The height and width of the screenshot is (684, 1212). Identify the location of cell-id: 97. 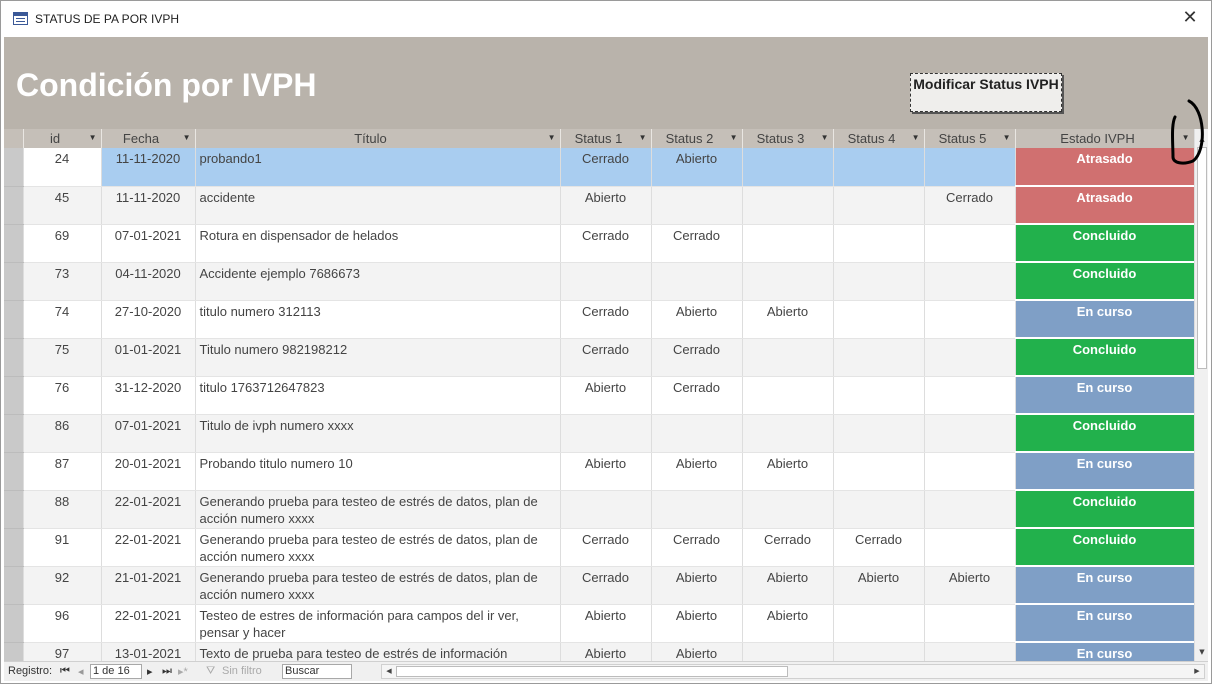
(62, 651).